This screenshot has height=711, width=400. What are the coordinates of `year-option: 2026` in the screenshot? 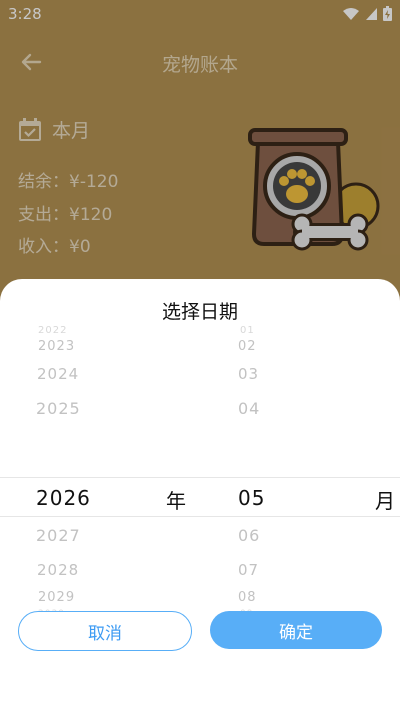 It's located at (58, 487).